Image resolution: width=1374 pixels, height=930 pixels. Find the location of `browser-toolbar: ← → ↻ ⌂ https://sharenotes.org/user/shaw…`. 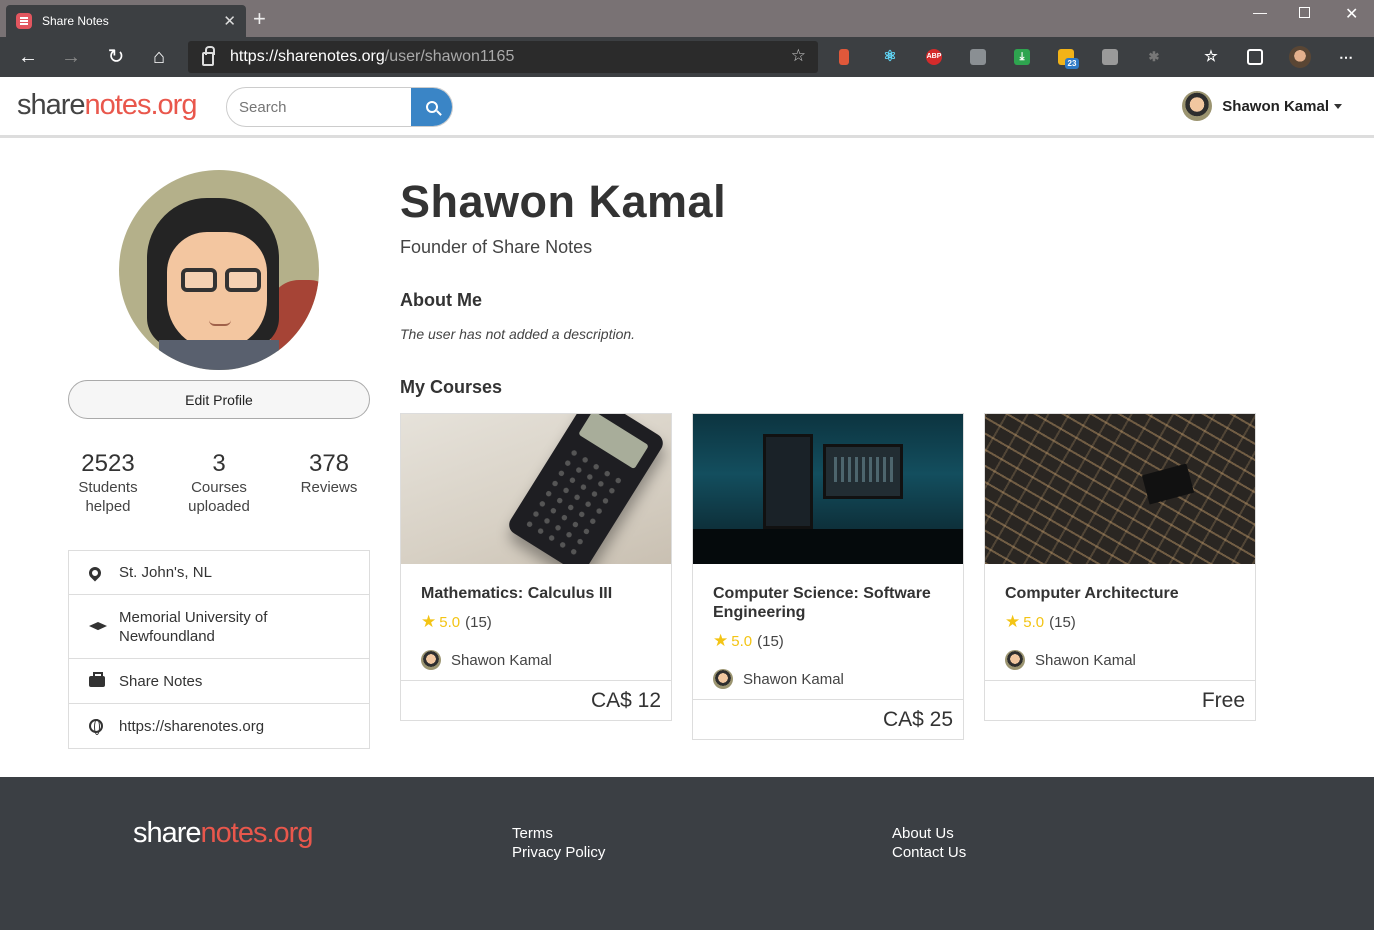

browser-toolbar: ← → ↻ ⌂ https://sharenotes.org/user/shaw… is located at coordinates (687, 57).